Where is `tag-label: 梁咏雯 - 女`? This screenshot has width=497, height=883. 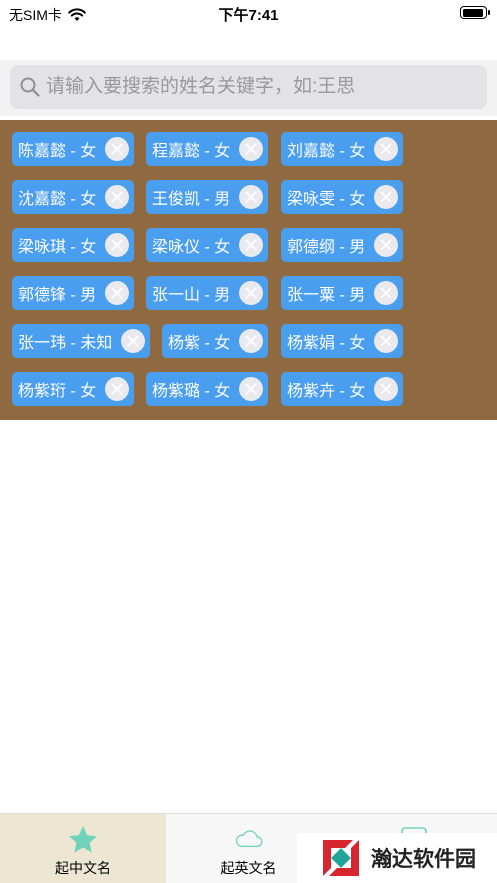
tag-label: 梁咏雯 - 女 is located at coordinates (326, 199).